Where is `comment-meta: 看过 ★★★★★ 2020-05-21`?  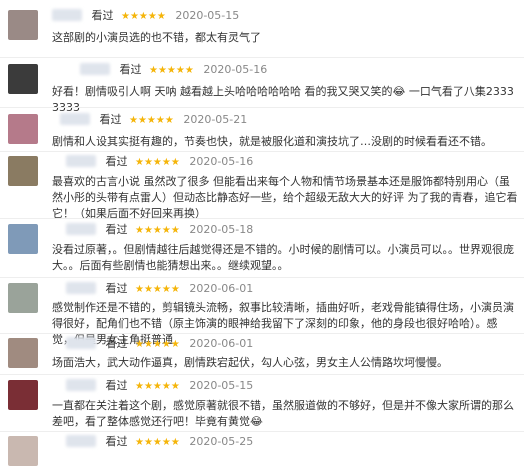 comment-meta: 看过 ★★★★★ 2020-05-21 is located at coordinates (153, 120).